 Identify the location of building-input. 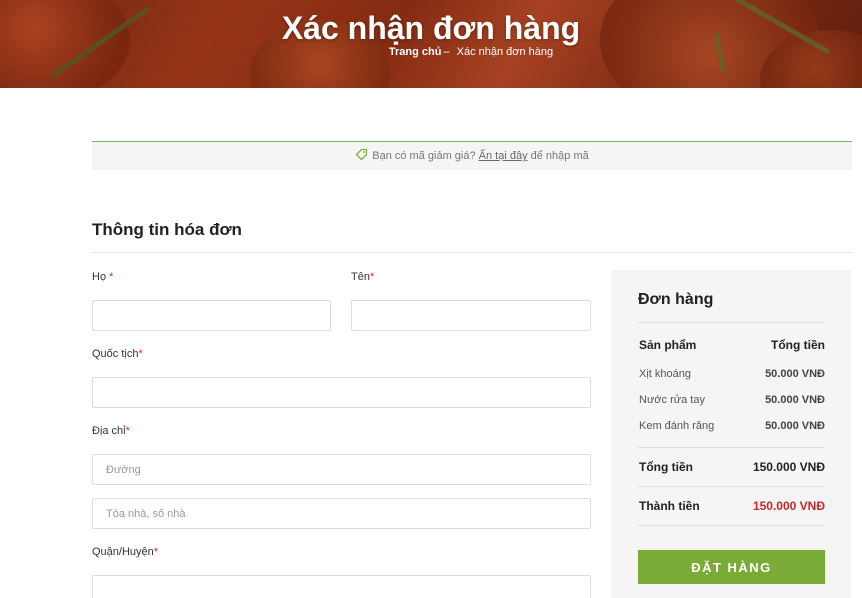
(341, 513).